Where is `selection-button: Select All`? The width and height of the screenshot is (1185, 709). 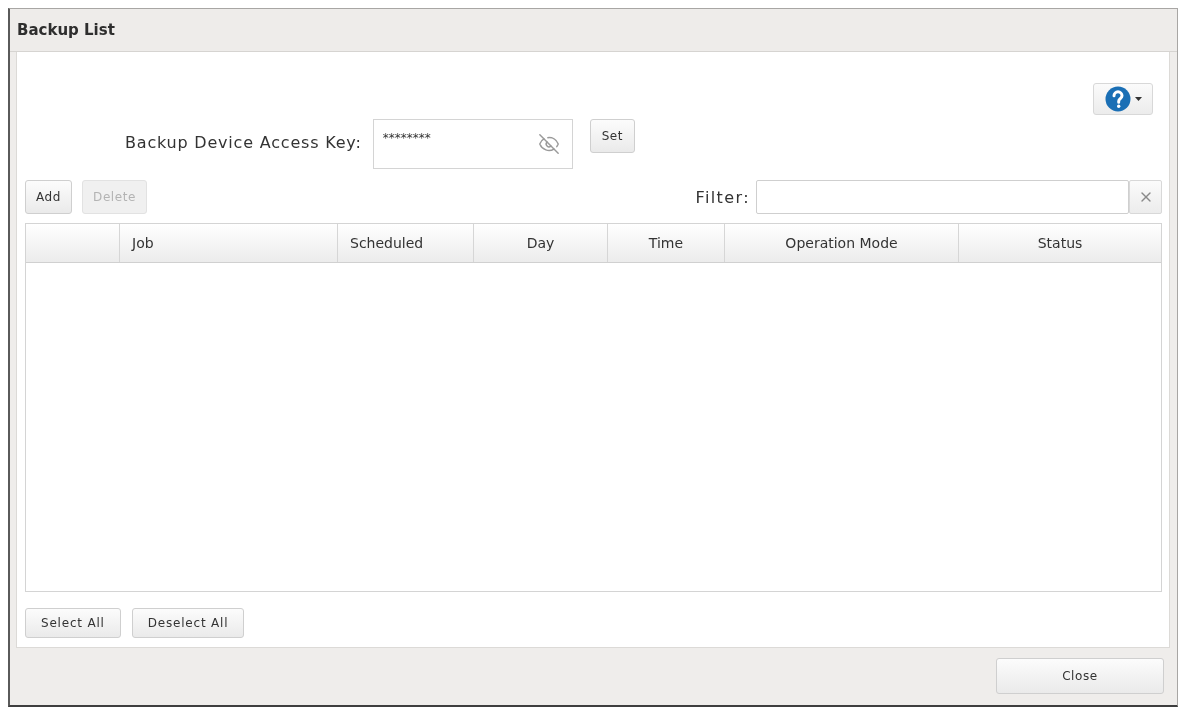 selection-button: Select All is located at coordinates (73, 623).